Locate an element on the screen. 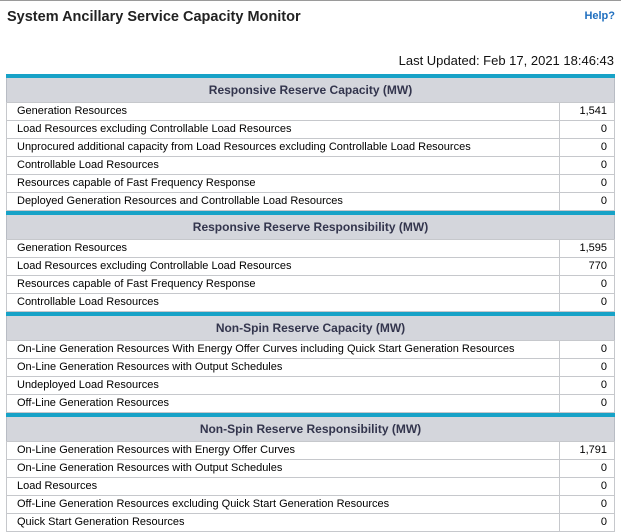  row-label: Load Resources is located at coordinates (283, 486).